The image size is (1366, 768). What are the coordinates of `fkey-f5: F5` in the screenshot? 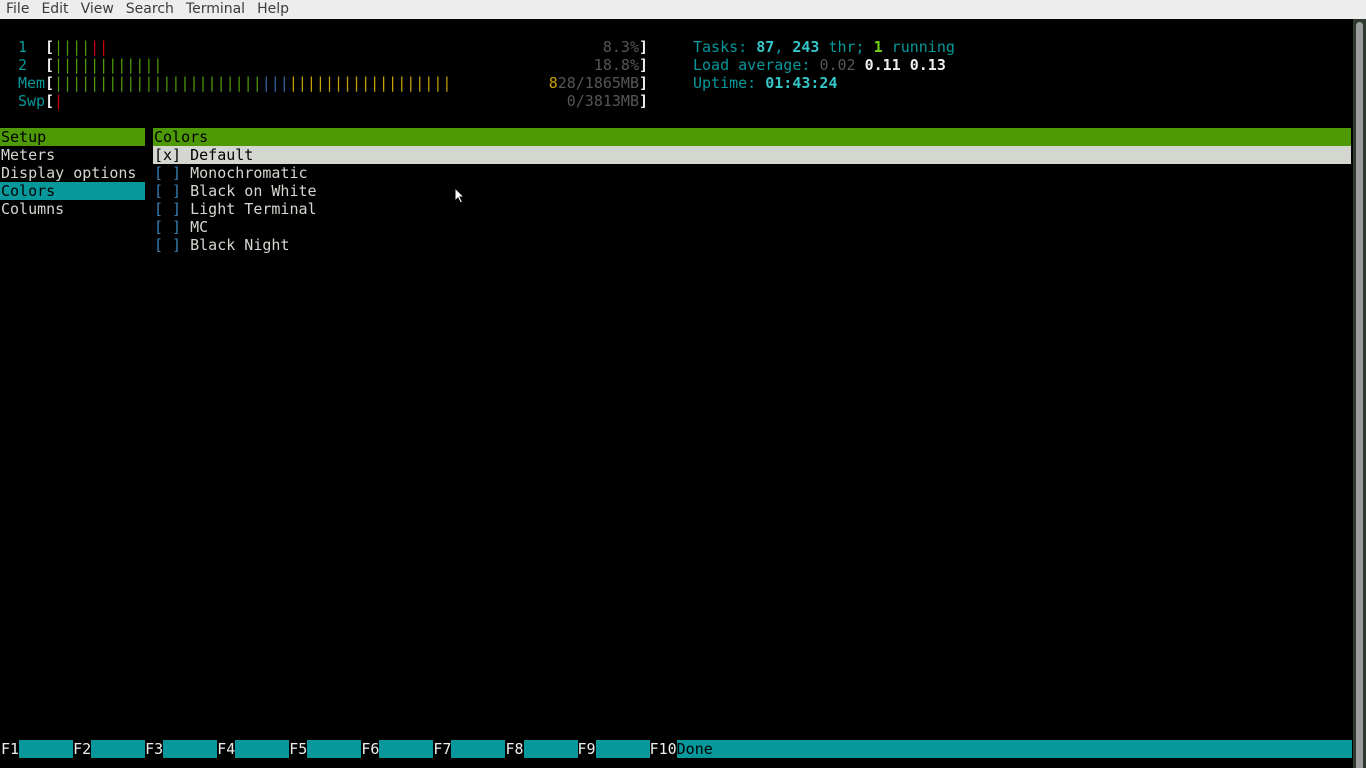 It's located at (298, 749).